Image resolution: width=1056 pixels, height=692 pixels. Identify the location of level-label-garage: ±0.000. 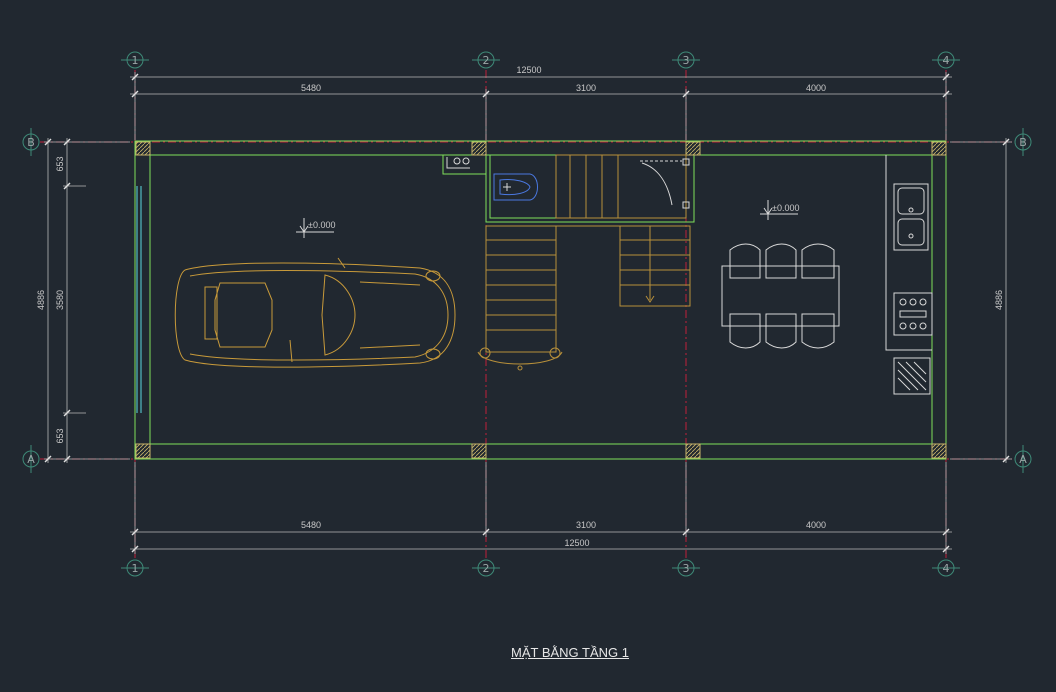
(321, 225).